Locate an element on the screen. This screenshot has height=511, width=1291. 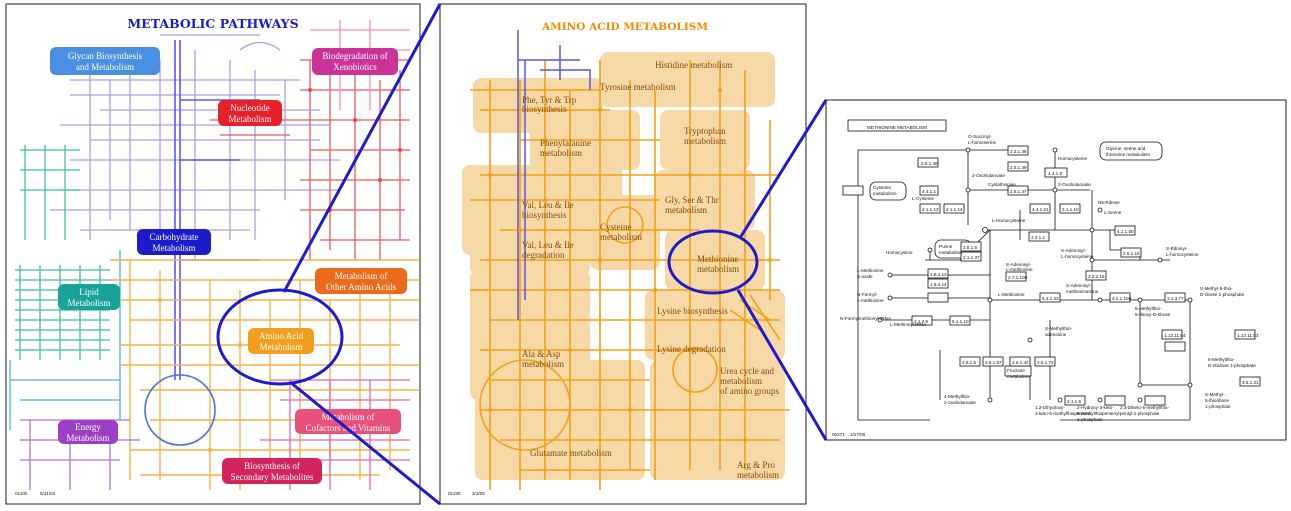
svg-text: of amino groups is located at coordinates (749, 391).